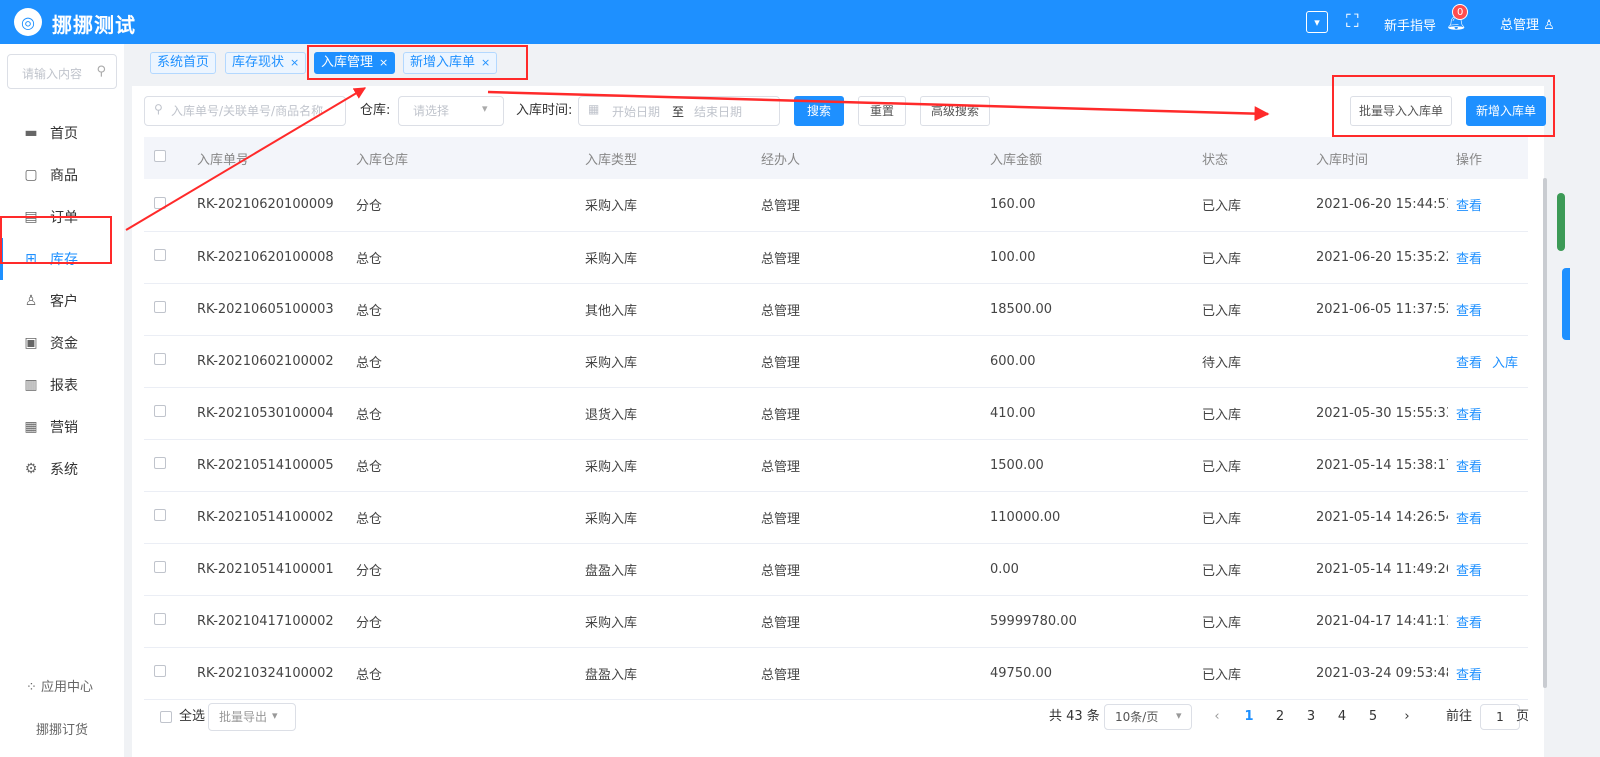 This screenshot has width=1600, height=757. Describe the element at coordinates (1280, 717) in the screenshot. I see `page-2: 2` at that location.